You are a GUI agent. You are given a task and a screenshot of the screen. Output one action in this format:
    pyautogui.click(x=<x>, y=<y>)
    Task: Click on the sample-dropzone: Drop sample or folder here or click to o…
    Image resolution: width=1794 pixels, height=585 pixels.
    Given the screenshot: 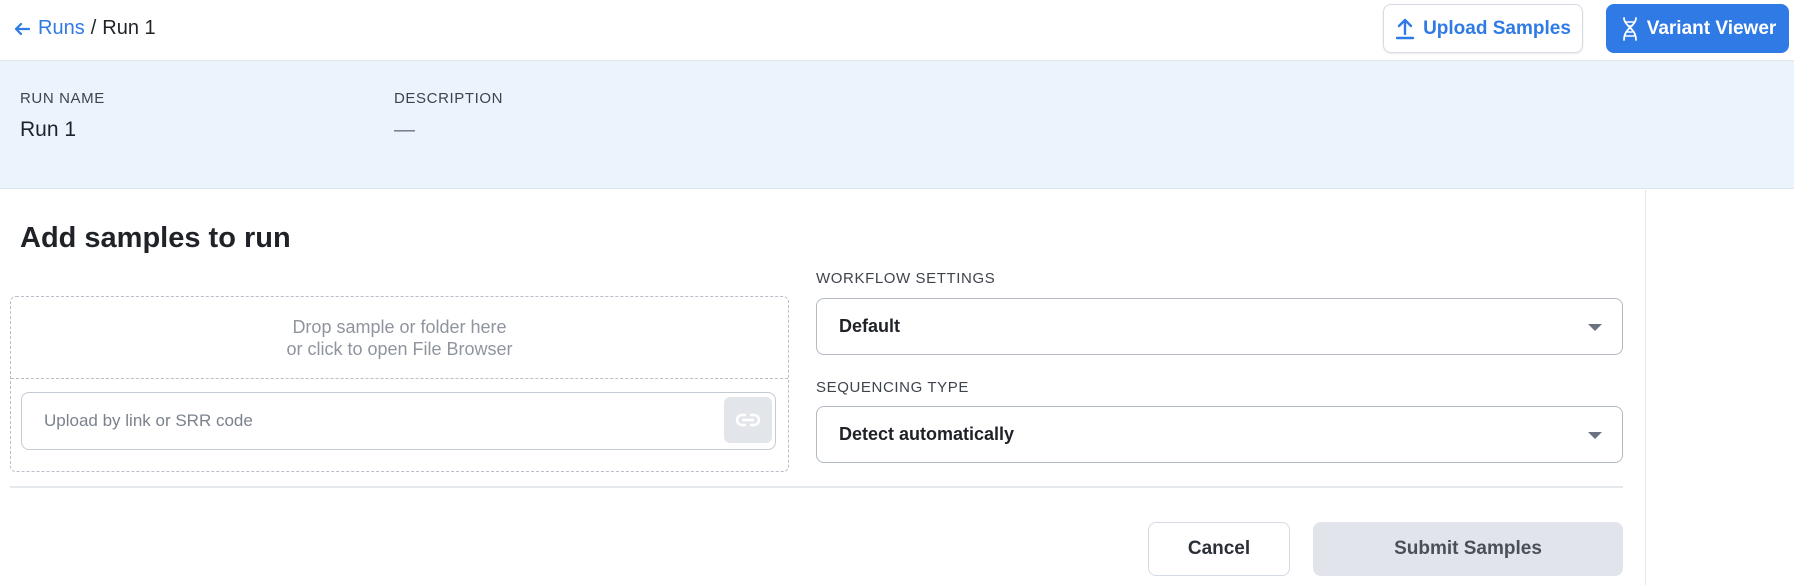 What is the action you would take?
    pyautogui.click(x=399, y=384)
    